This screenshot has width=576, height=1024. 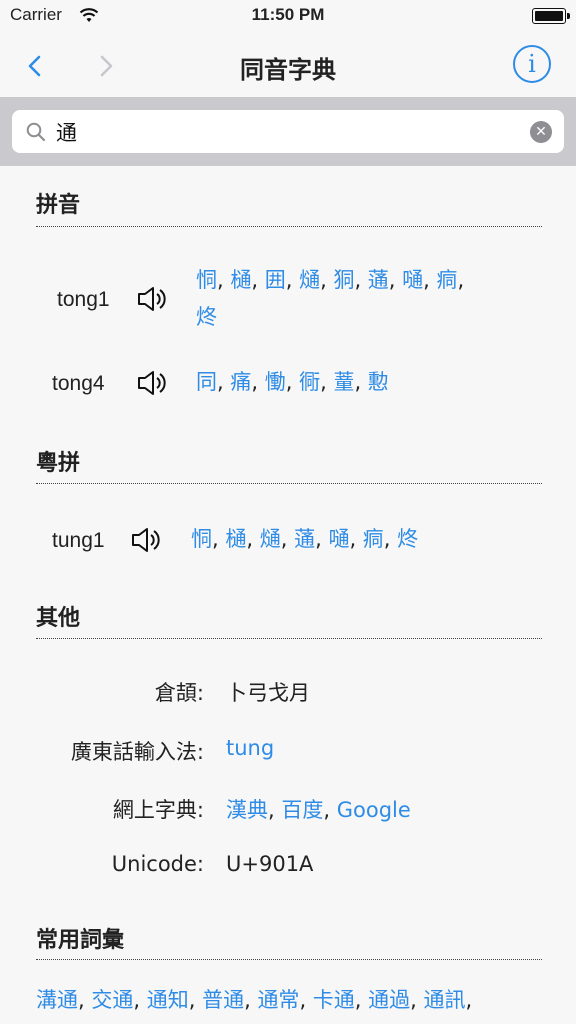 I want to click on jyutping-label: tung1, so click(x=78, y=540).